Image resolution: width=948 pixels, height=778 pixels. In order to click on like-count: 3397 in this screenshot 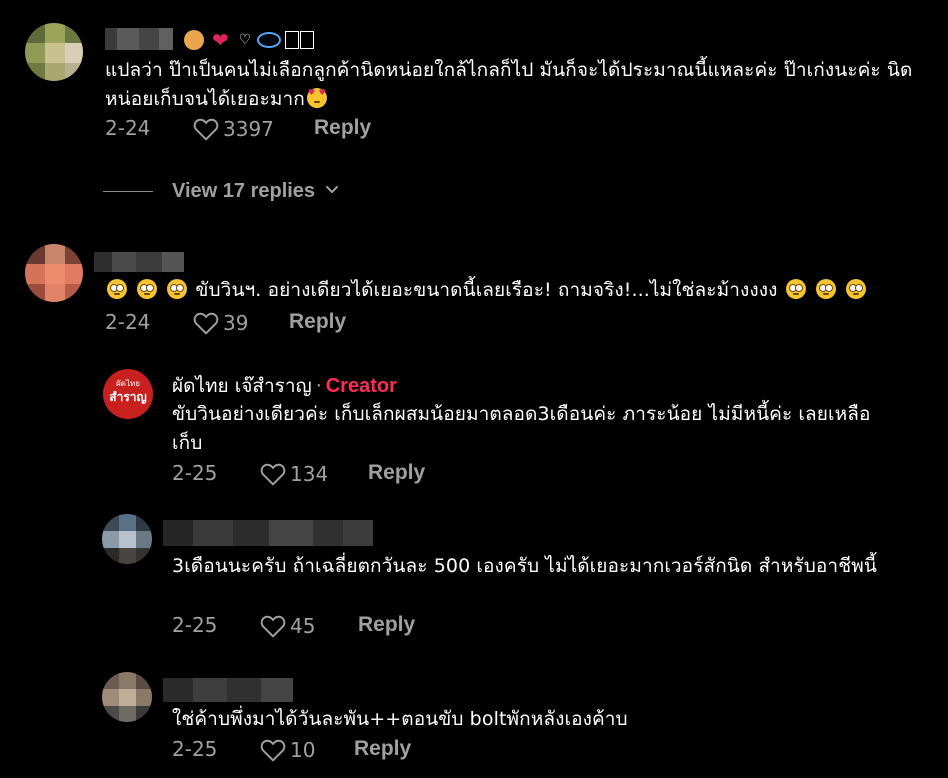, I will do `click(248, 129)`.